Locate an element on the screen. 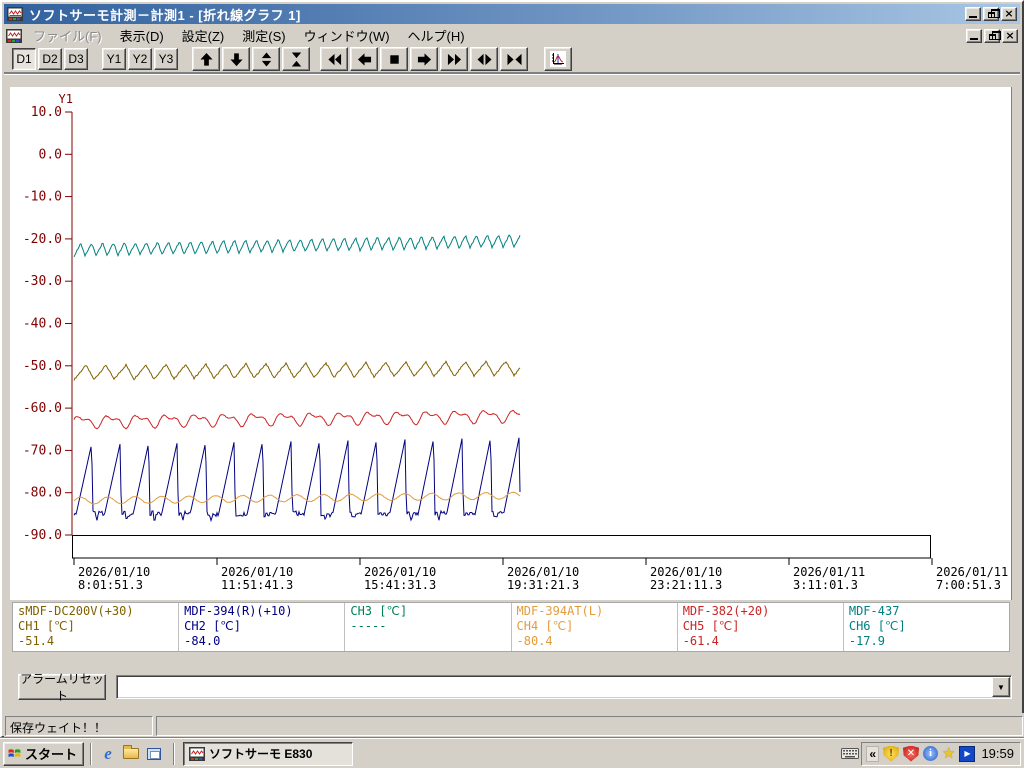 This screenshot has height=768, width=1024. x-tick-time: 15:41:31.3 is located at coordinates (400, 585).